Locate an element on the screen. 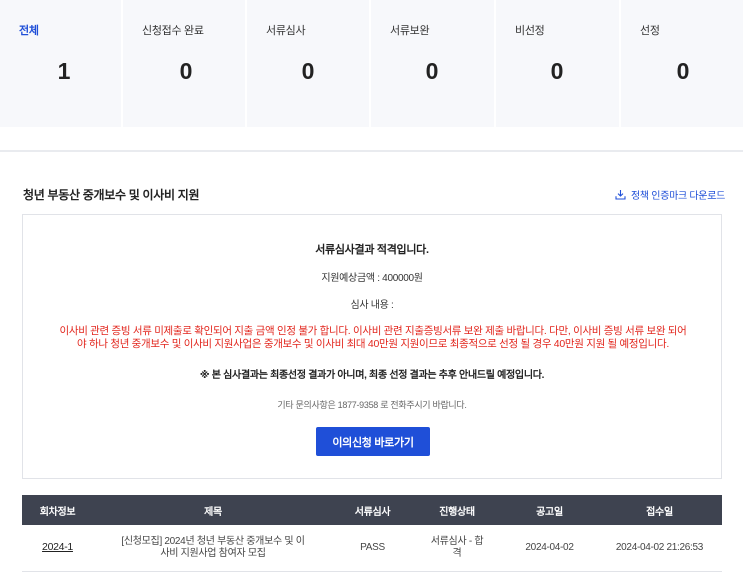 The image size is (743, 580). status-tab-document-review: 서류심사 0 is located at coordinates (308, 63).